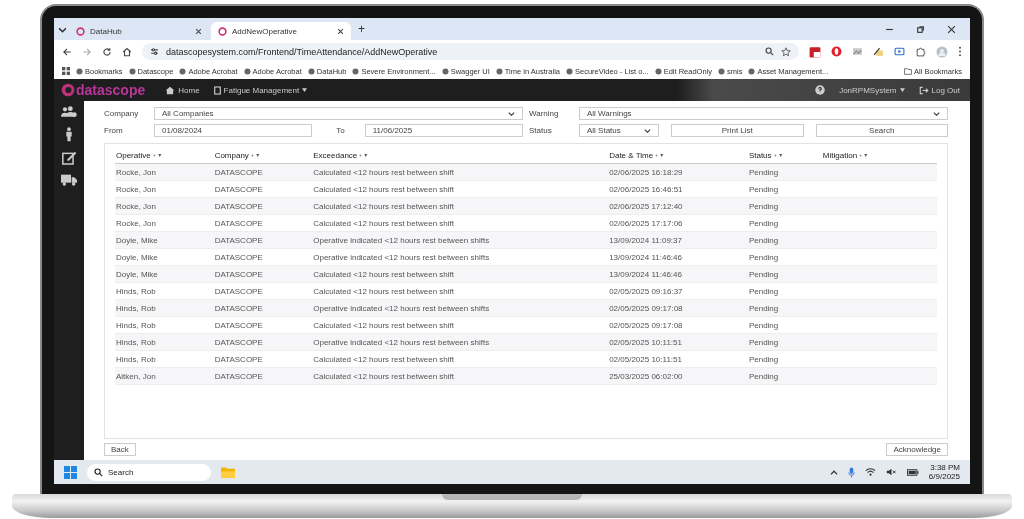 This screenshot has height=519, width=1024. What do you see at coordinates (646, 376) in the screenshot?
I see `table-cell: 25/03/2025 06:02:00` at bounding box center [646, 376].